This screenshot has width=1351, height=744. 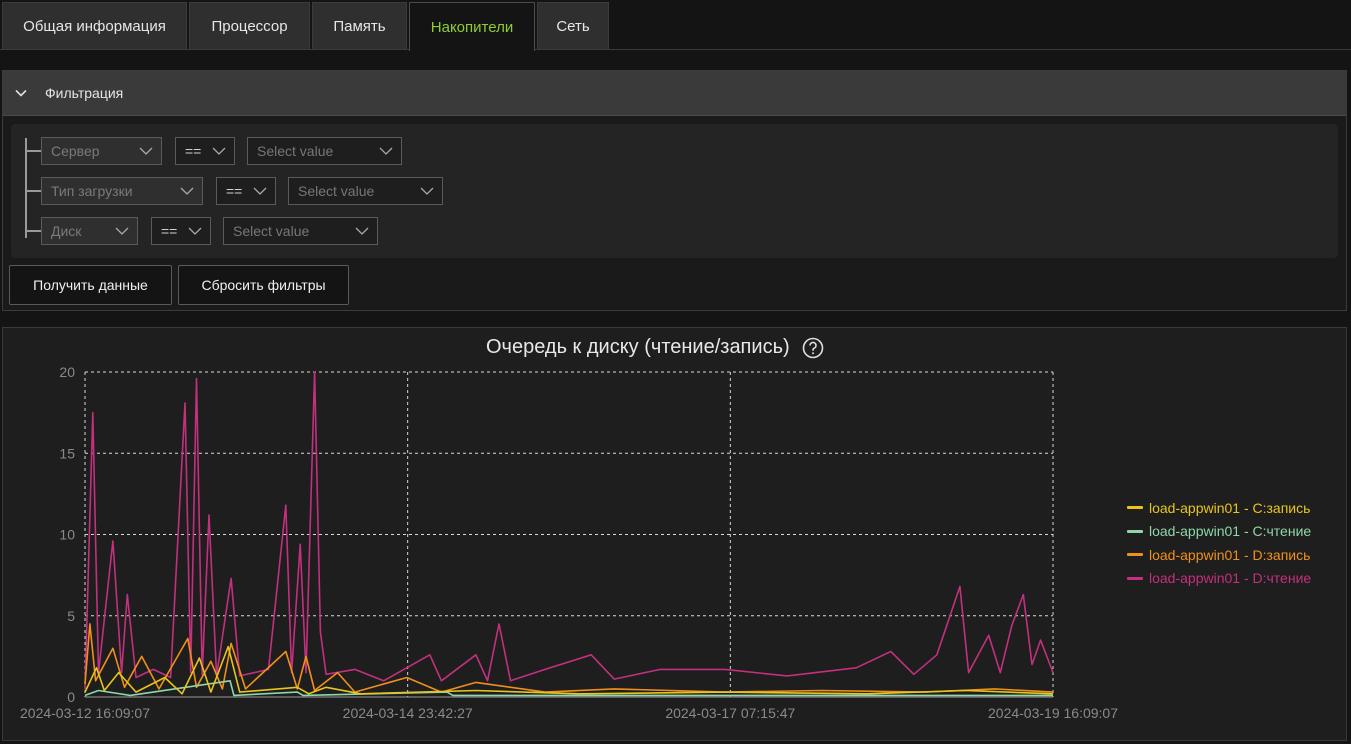 I want to click on legend-label: load-appwin01 - D:запись, so click(x=1230, y=554).